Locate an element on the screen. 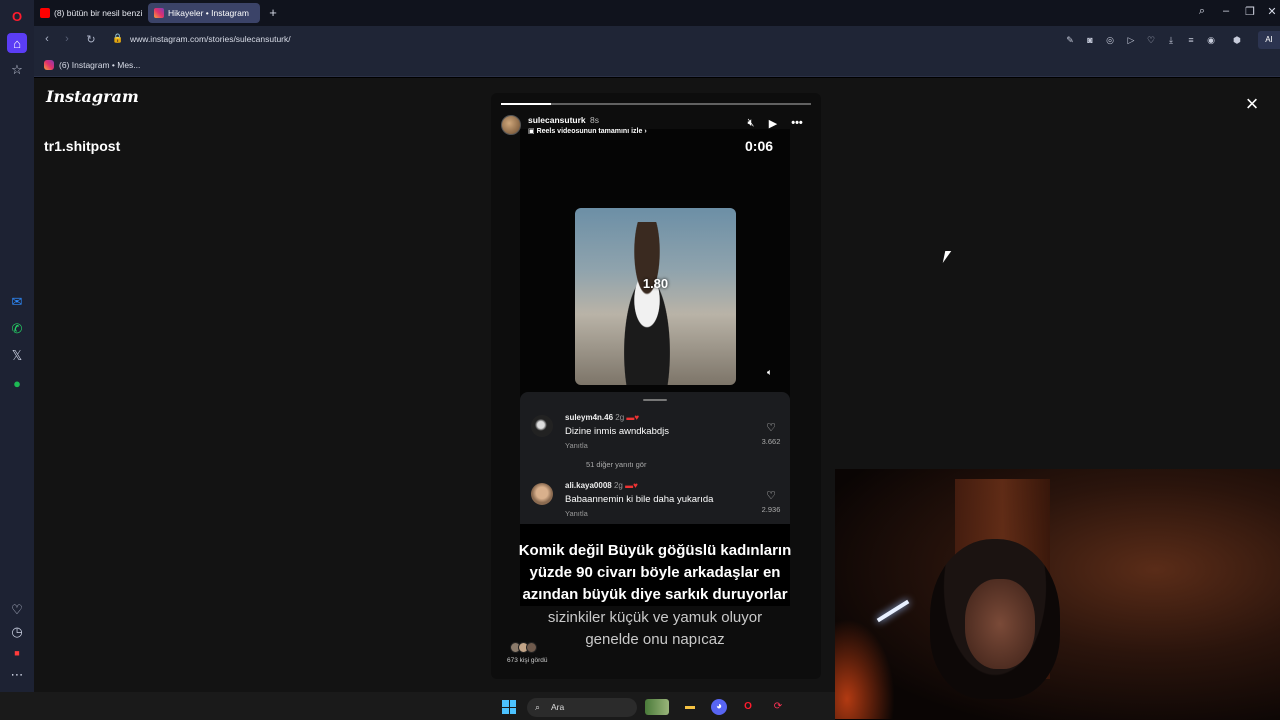 This screenshot has width=1280, height=720. ai-button: AI is located at coordinates (1269, 40).